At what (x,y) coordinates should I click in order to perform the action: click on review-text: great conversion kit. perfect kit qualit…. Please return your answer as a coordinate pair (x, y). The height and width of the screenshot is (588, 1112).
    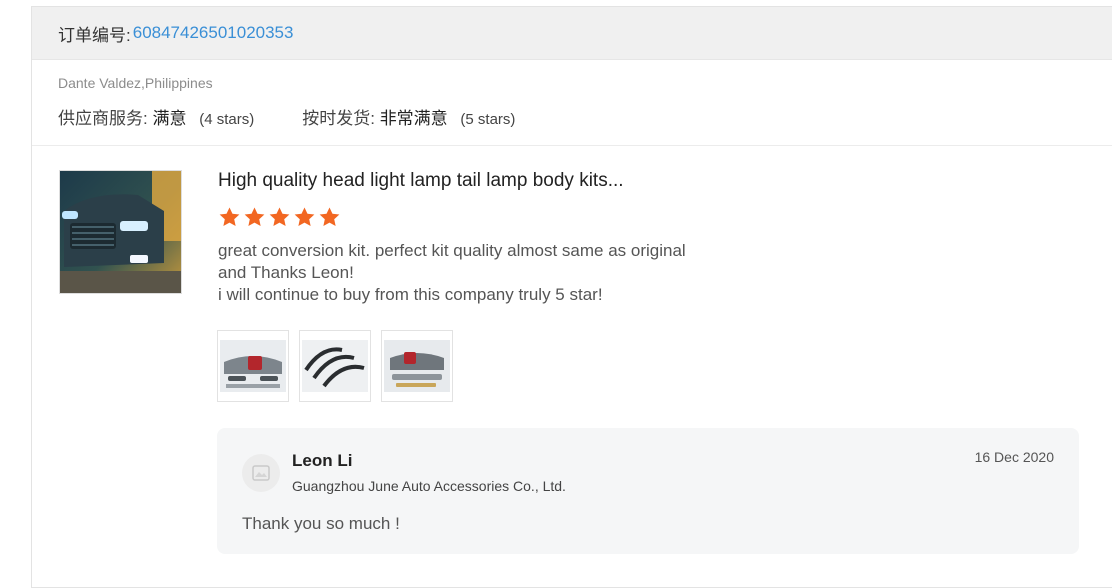
    Looking at the image, I should click on (452, 273).